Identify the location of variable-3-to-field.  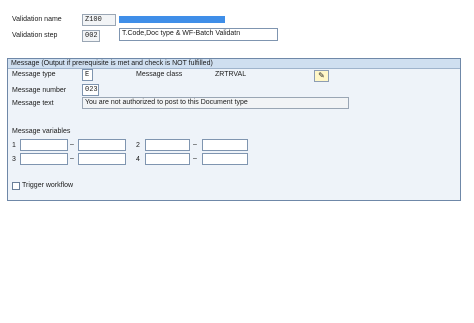
(102, 159).